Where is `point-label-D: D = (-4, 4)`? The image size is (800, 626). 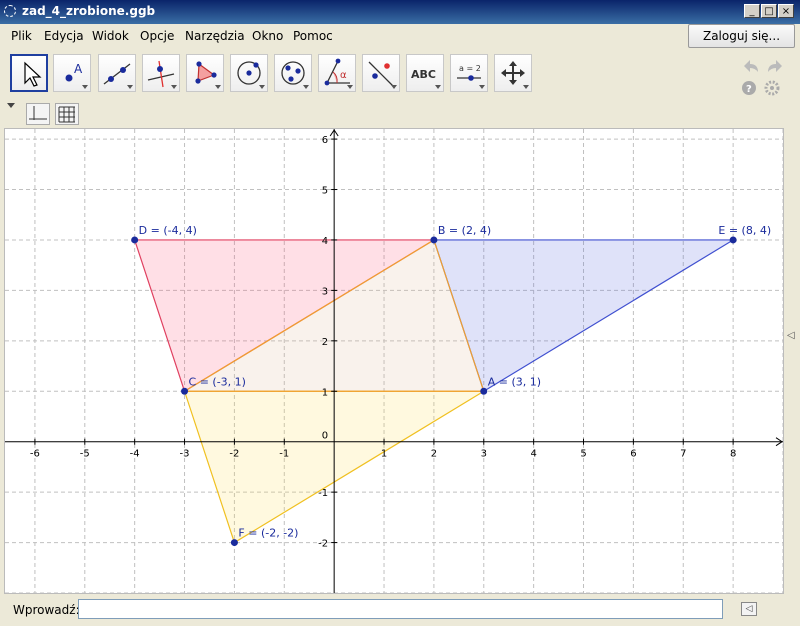
point-label-D: D = (-4, 4) is located at coordinates (168, 230).